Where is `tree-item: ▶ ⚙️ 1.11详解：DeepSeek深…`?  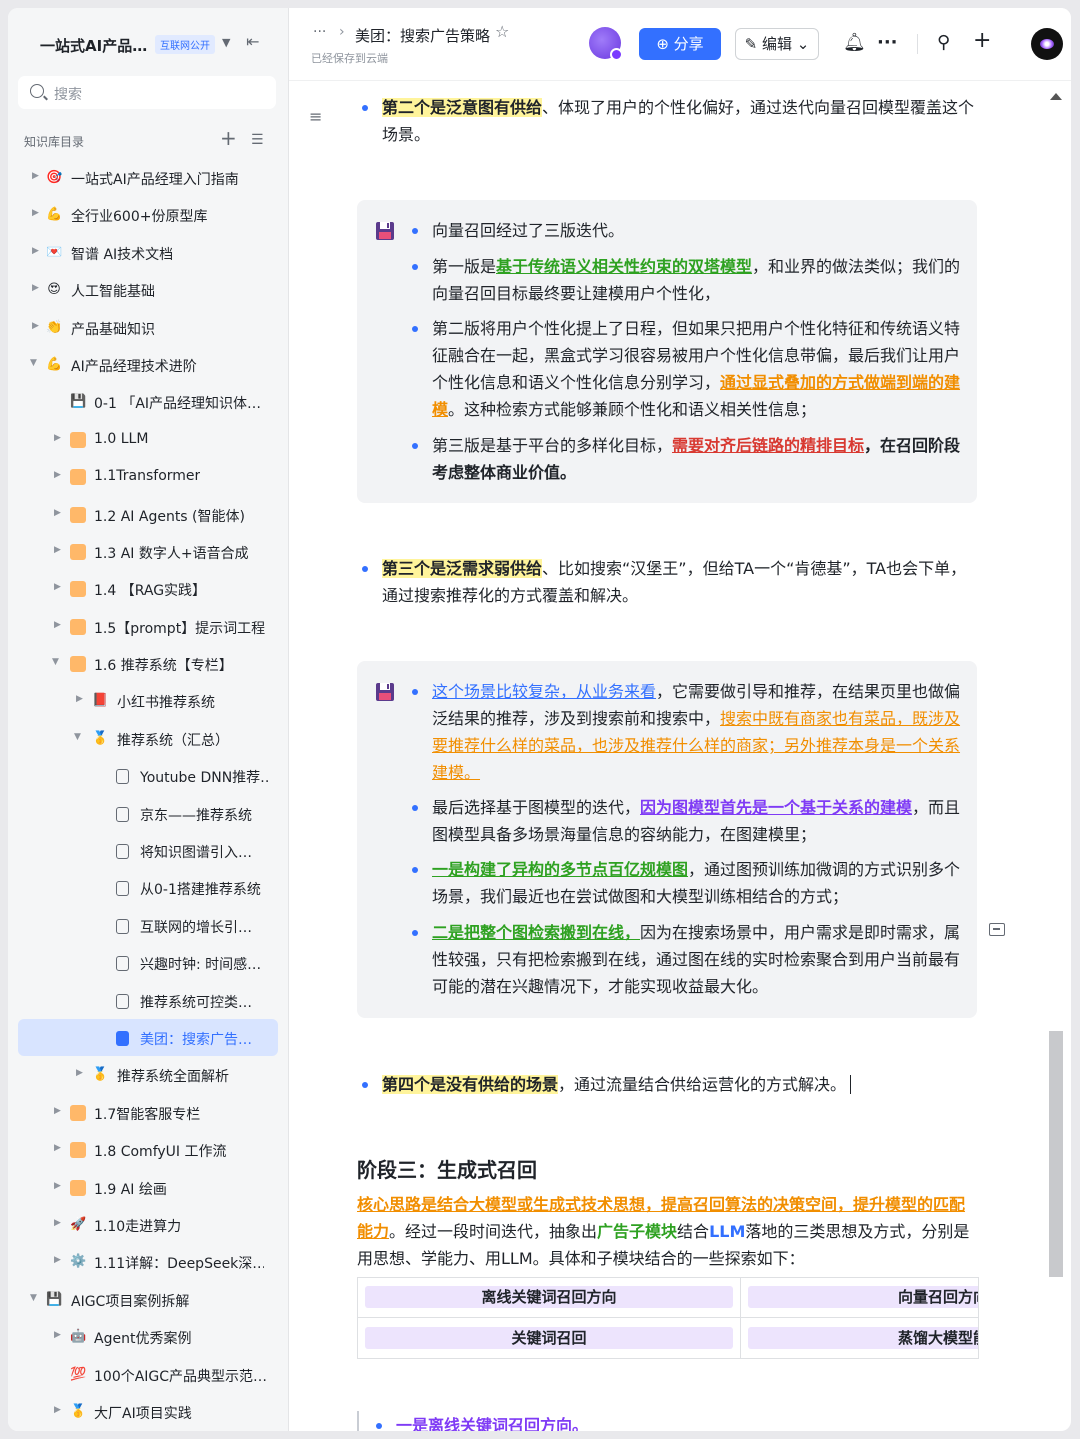 tree-item: ▶ ⚙️ 1.11详解：DeepSeek深… is located at coordinates (148, 1261).